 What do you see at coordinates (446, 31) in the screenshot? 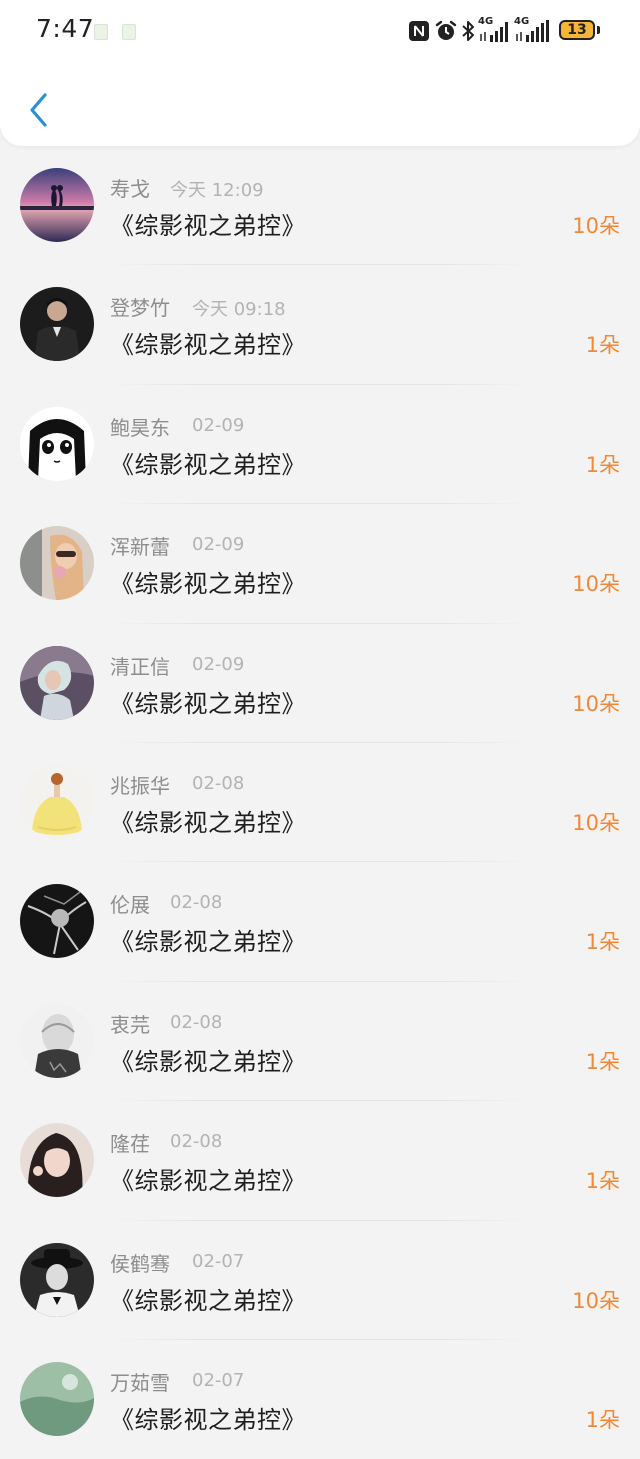
I see `alarm-icon` at bounding box center [446, 31].